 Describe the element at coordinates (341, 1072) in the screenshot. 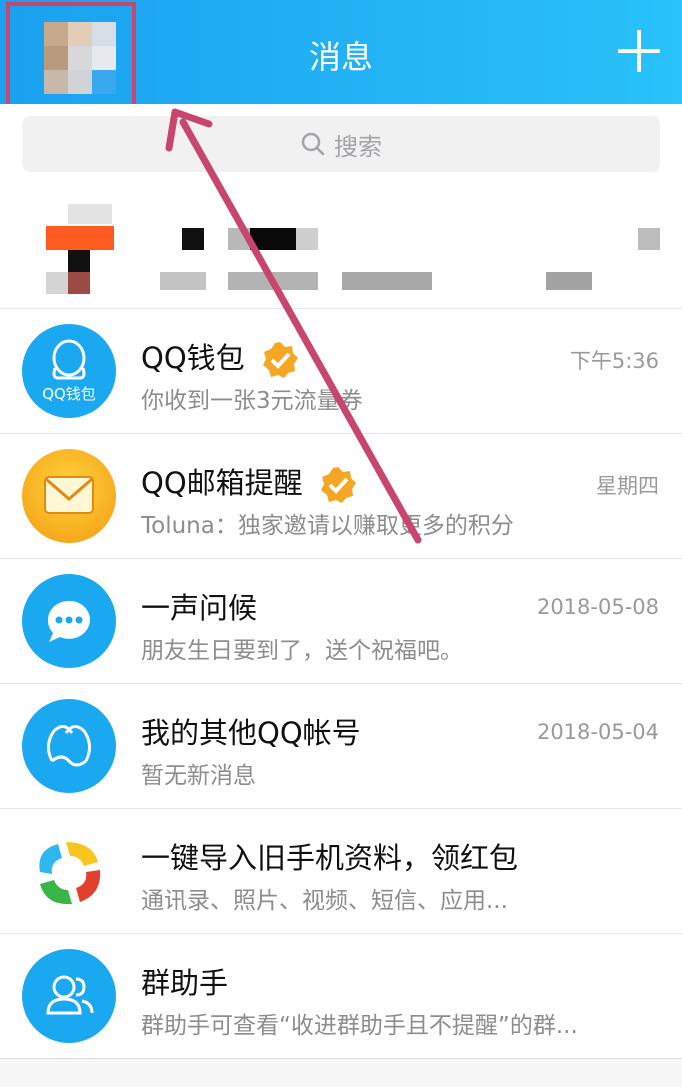

I see `bottom-tab-bar` at that location.